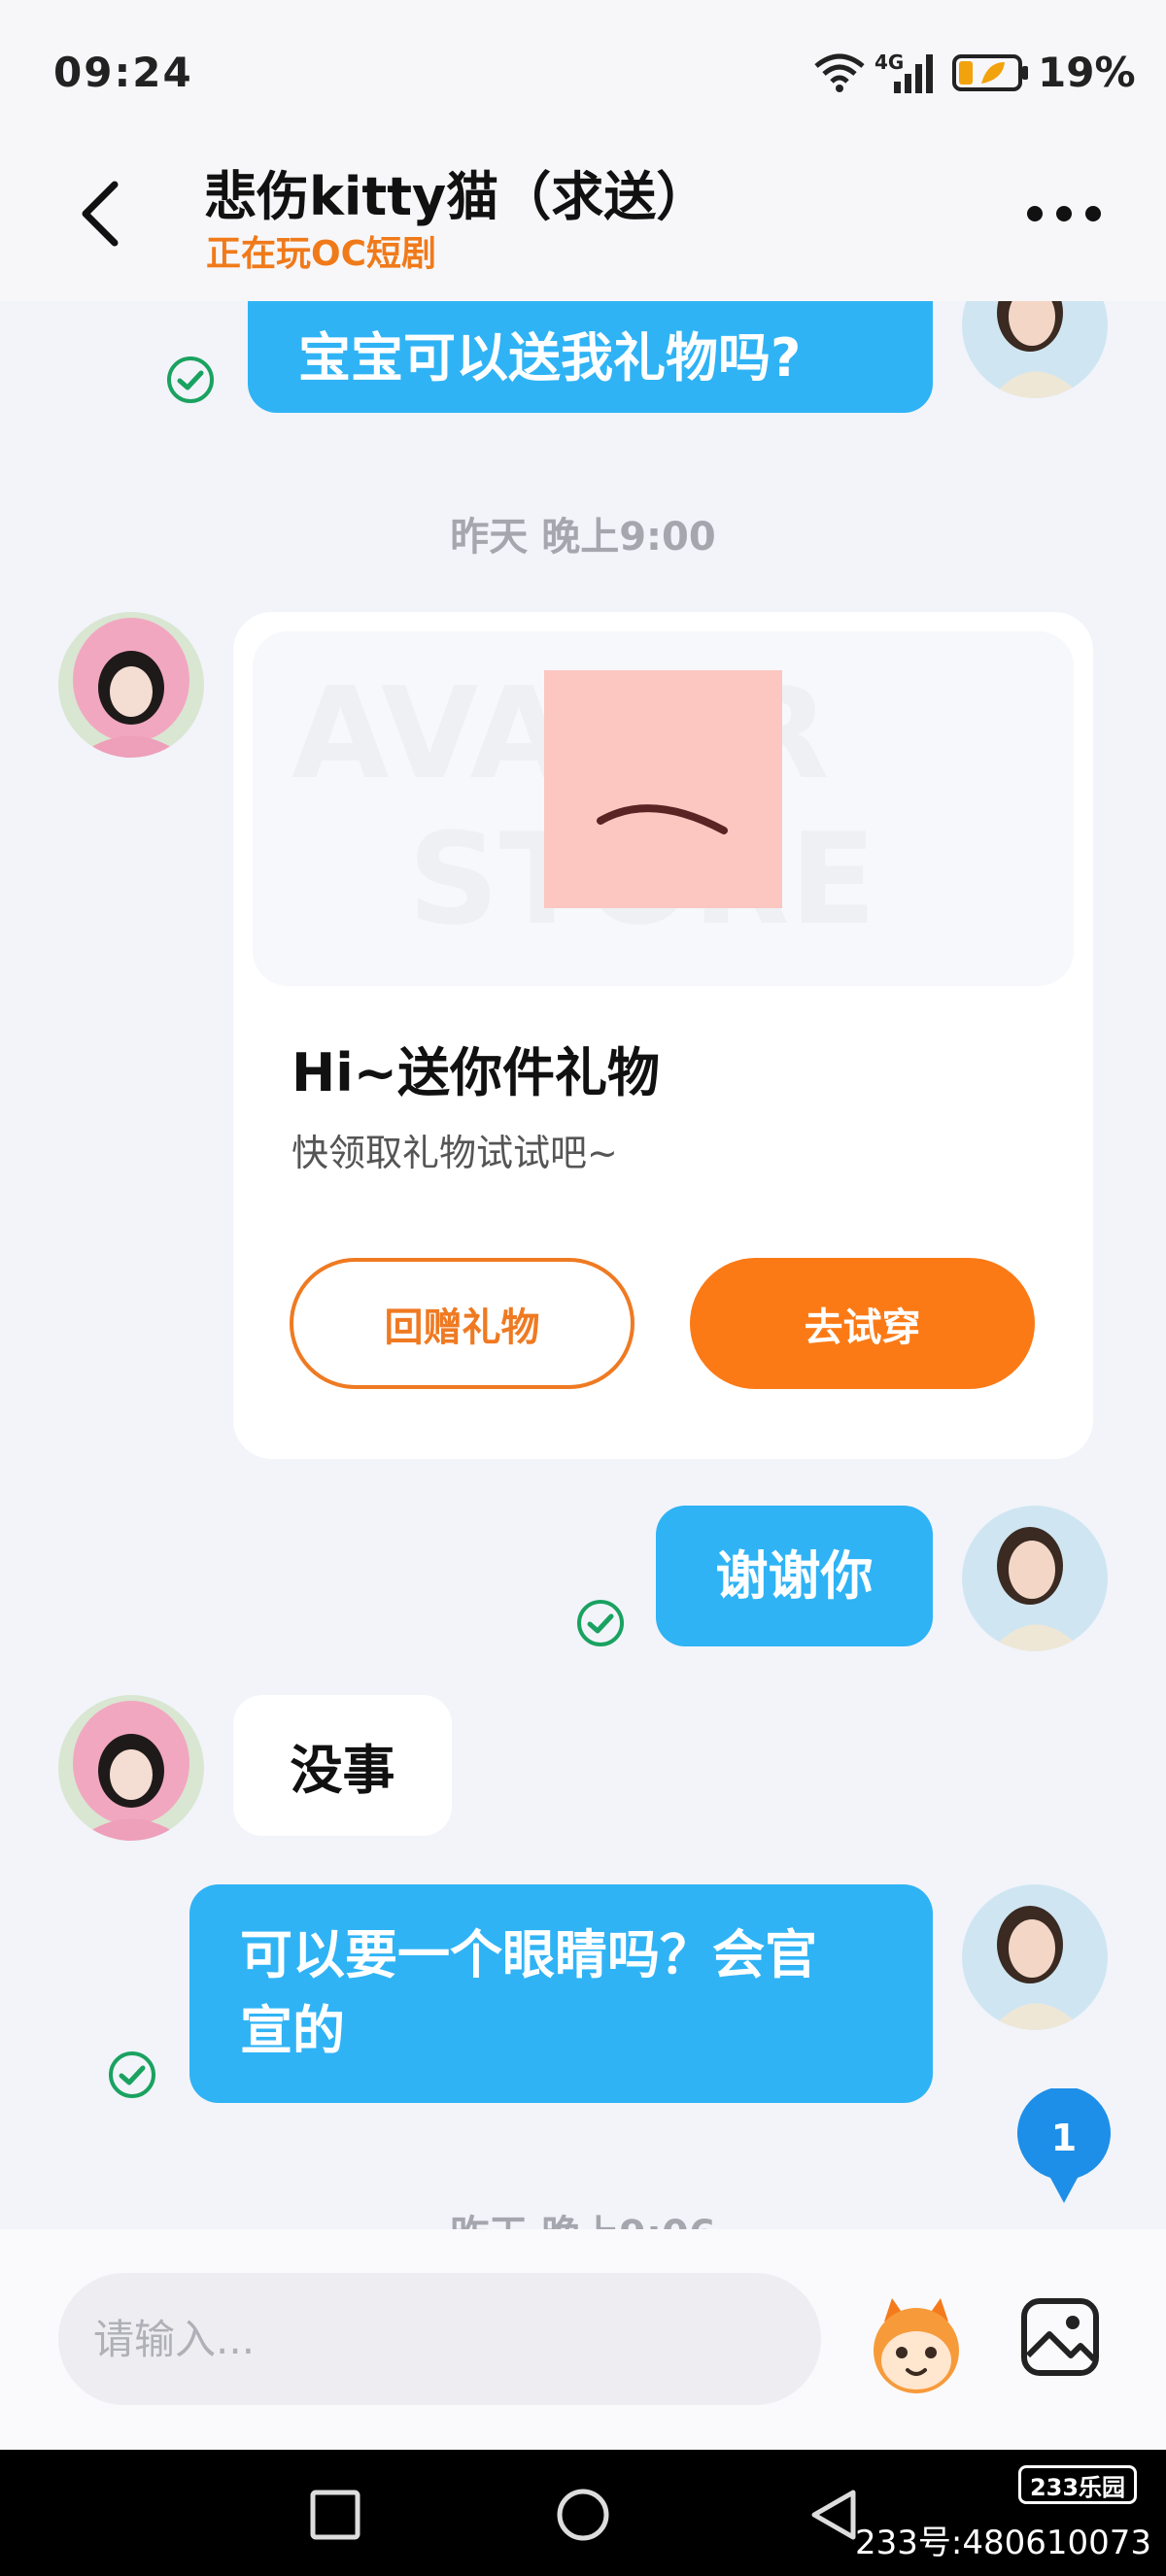  Describe the element at coordinates (550, 358) in the screenshot. I see `message-text: 宝宝可以送我礼物吗?` at that location.